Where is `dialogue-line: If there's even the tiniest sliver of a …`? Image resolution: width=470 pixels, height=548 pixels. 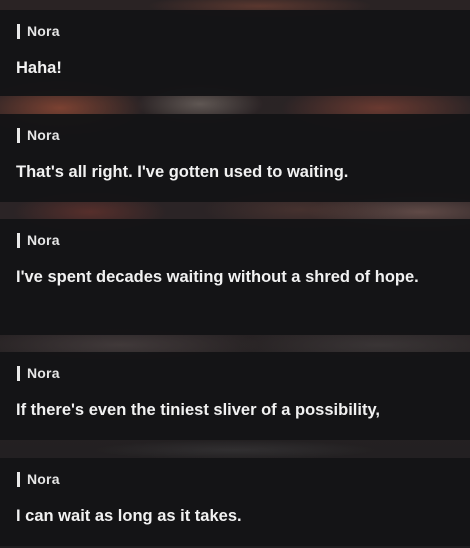
dialogue-line: If there's even the tiniest sliver of a … is located at coordinates (198, 410).